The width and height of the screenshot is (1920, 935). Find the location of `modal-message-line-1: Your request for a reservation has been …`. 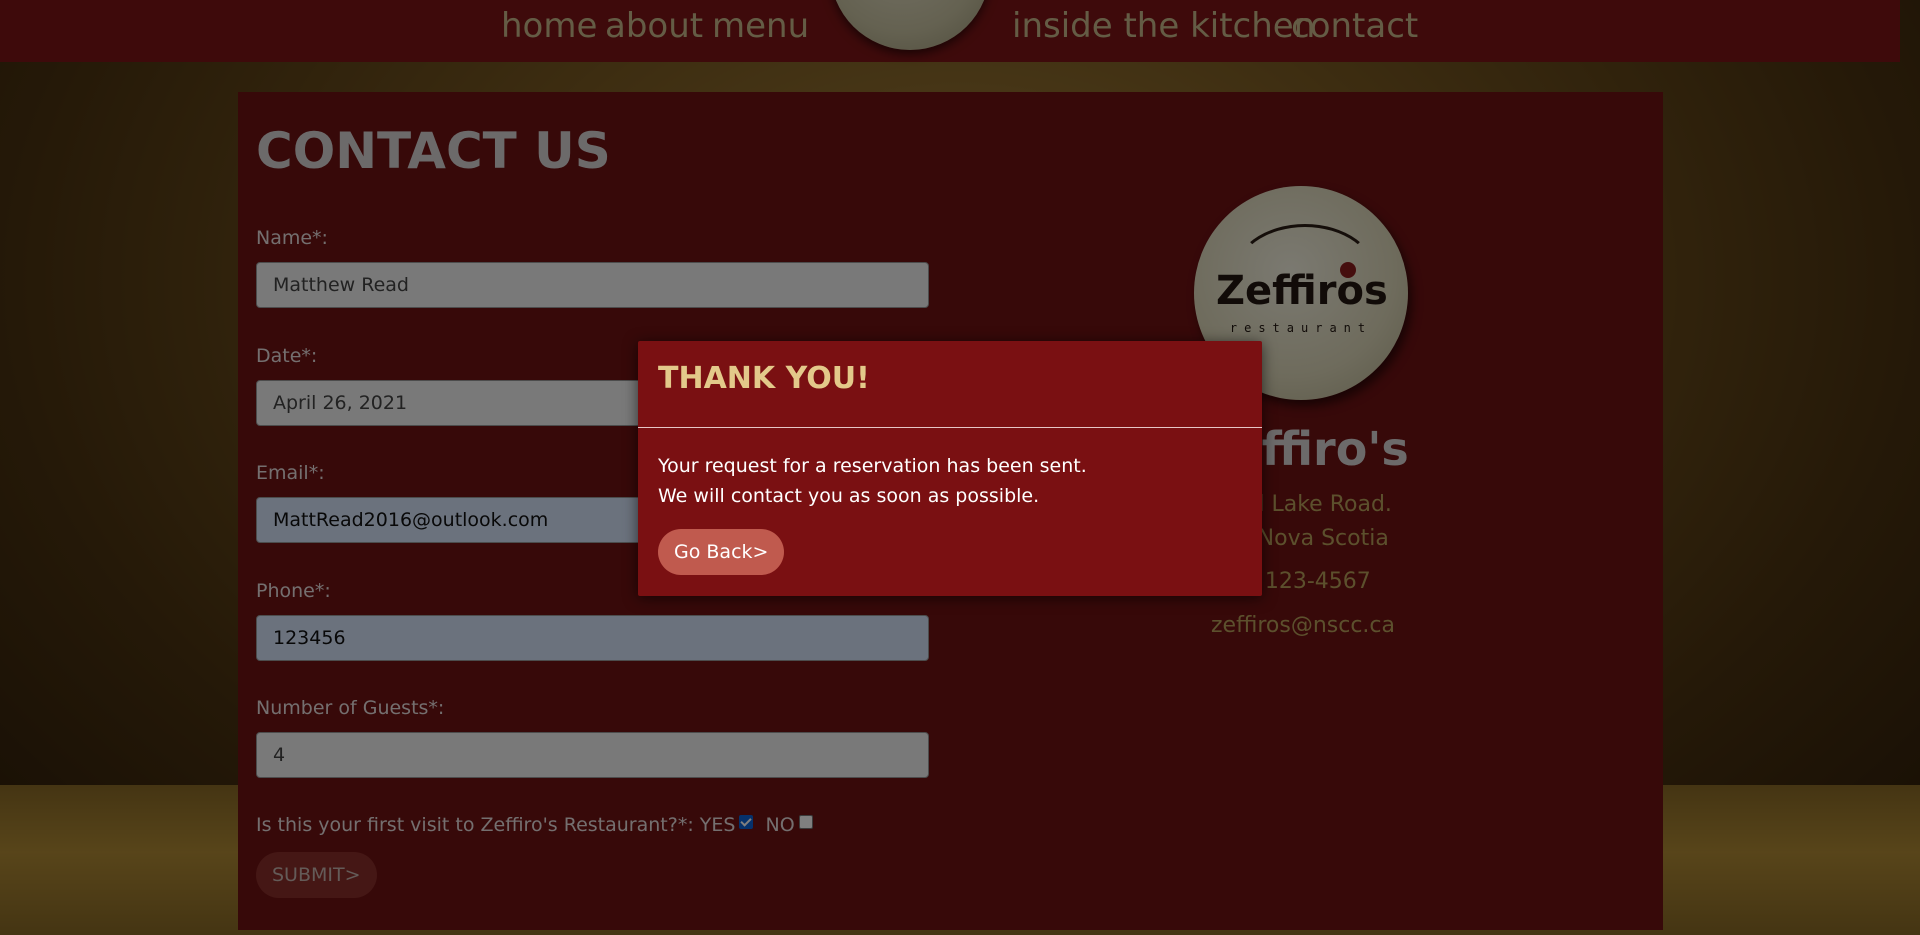

modal-message-line-1: Your request for a reservation has been … is located at coordinates (872, 466).